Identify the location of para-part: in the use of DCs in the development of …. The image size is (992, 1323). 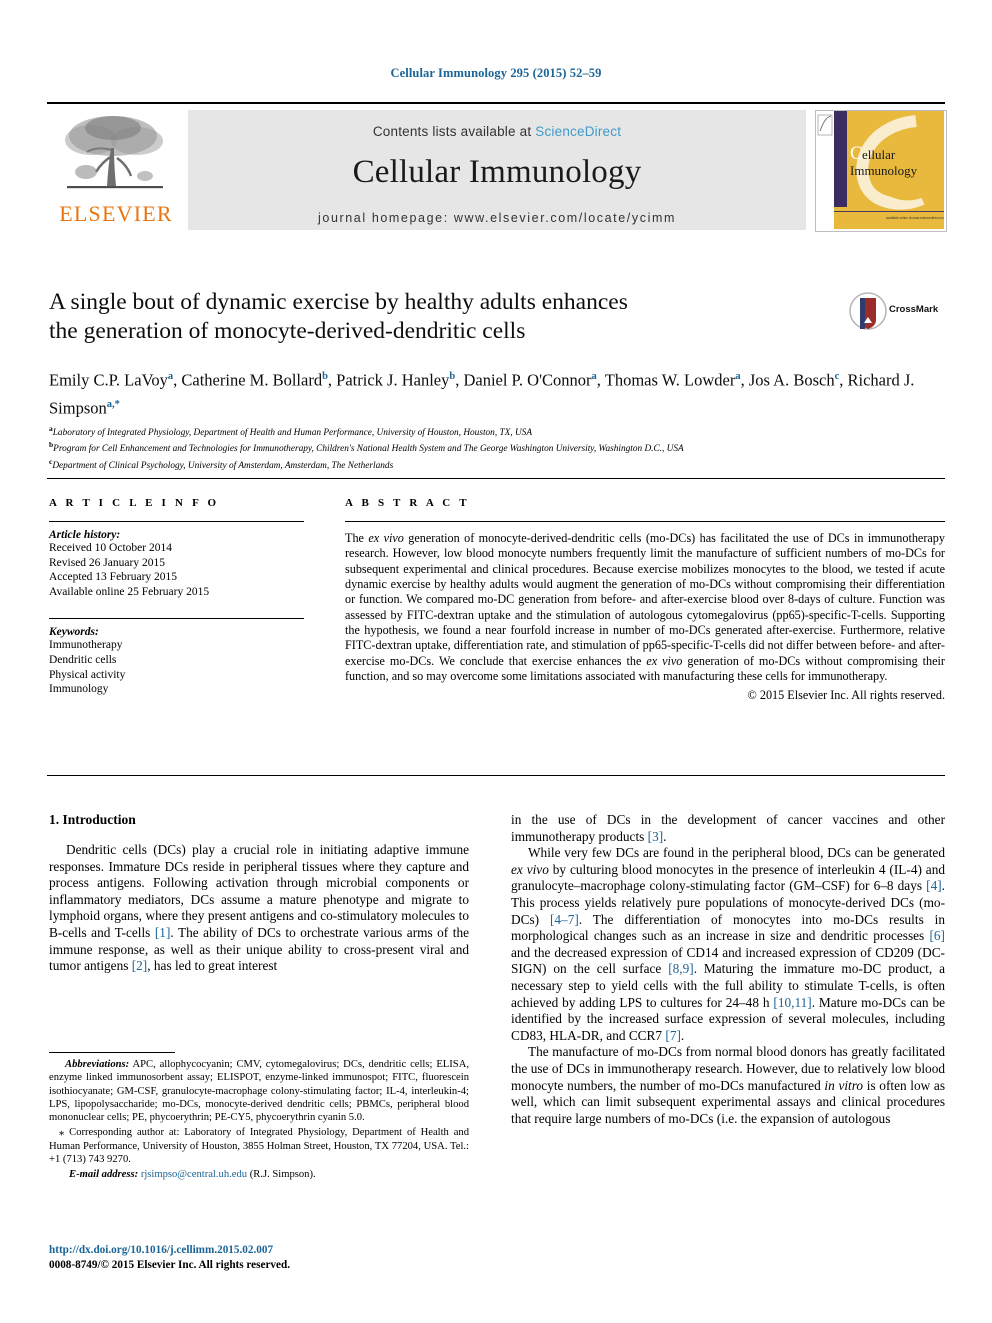
(728, 828).